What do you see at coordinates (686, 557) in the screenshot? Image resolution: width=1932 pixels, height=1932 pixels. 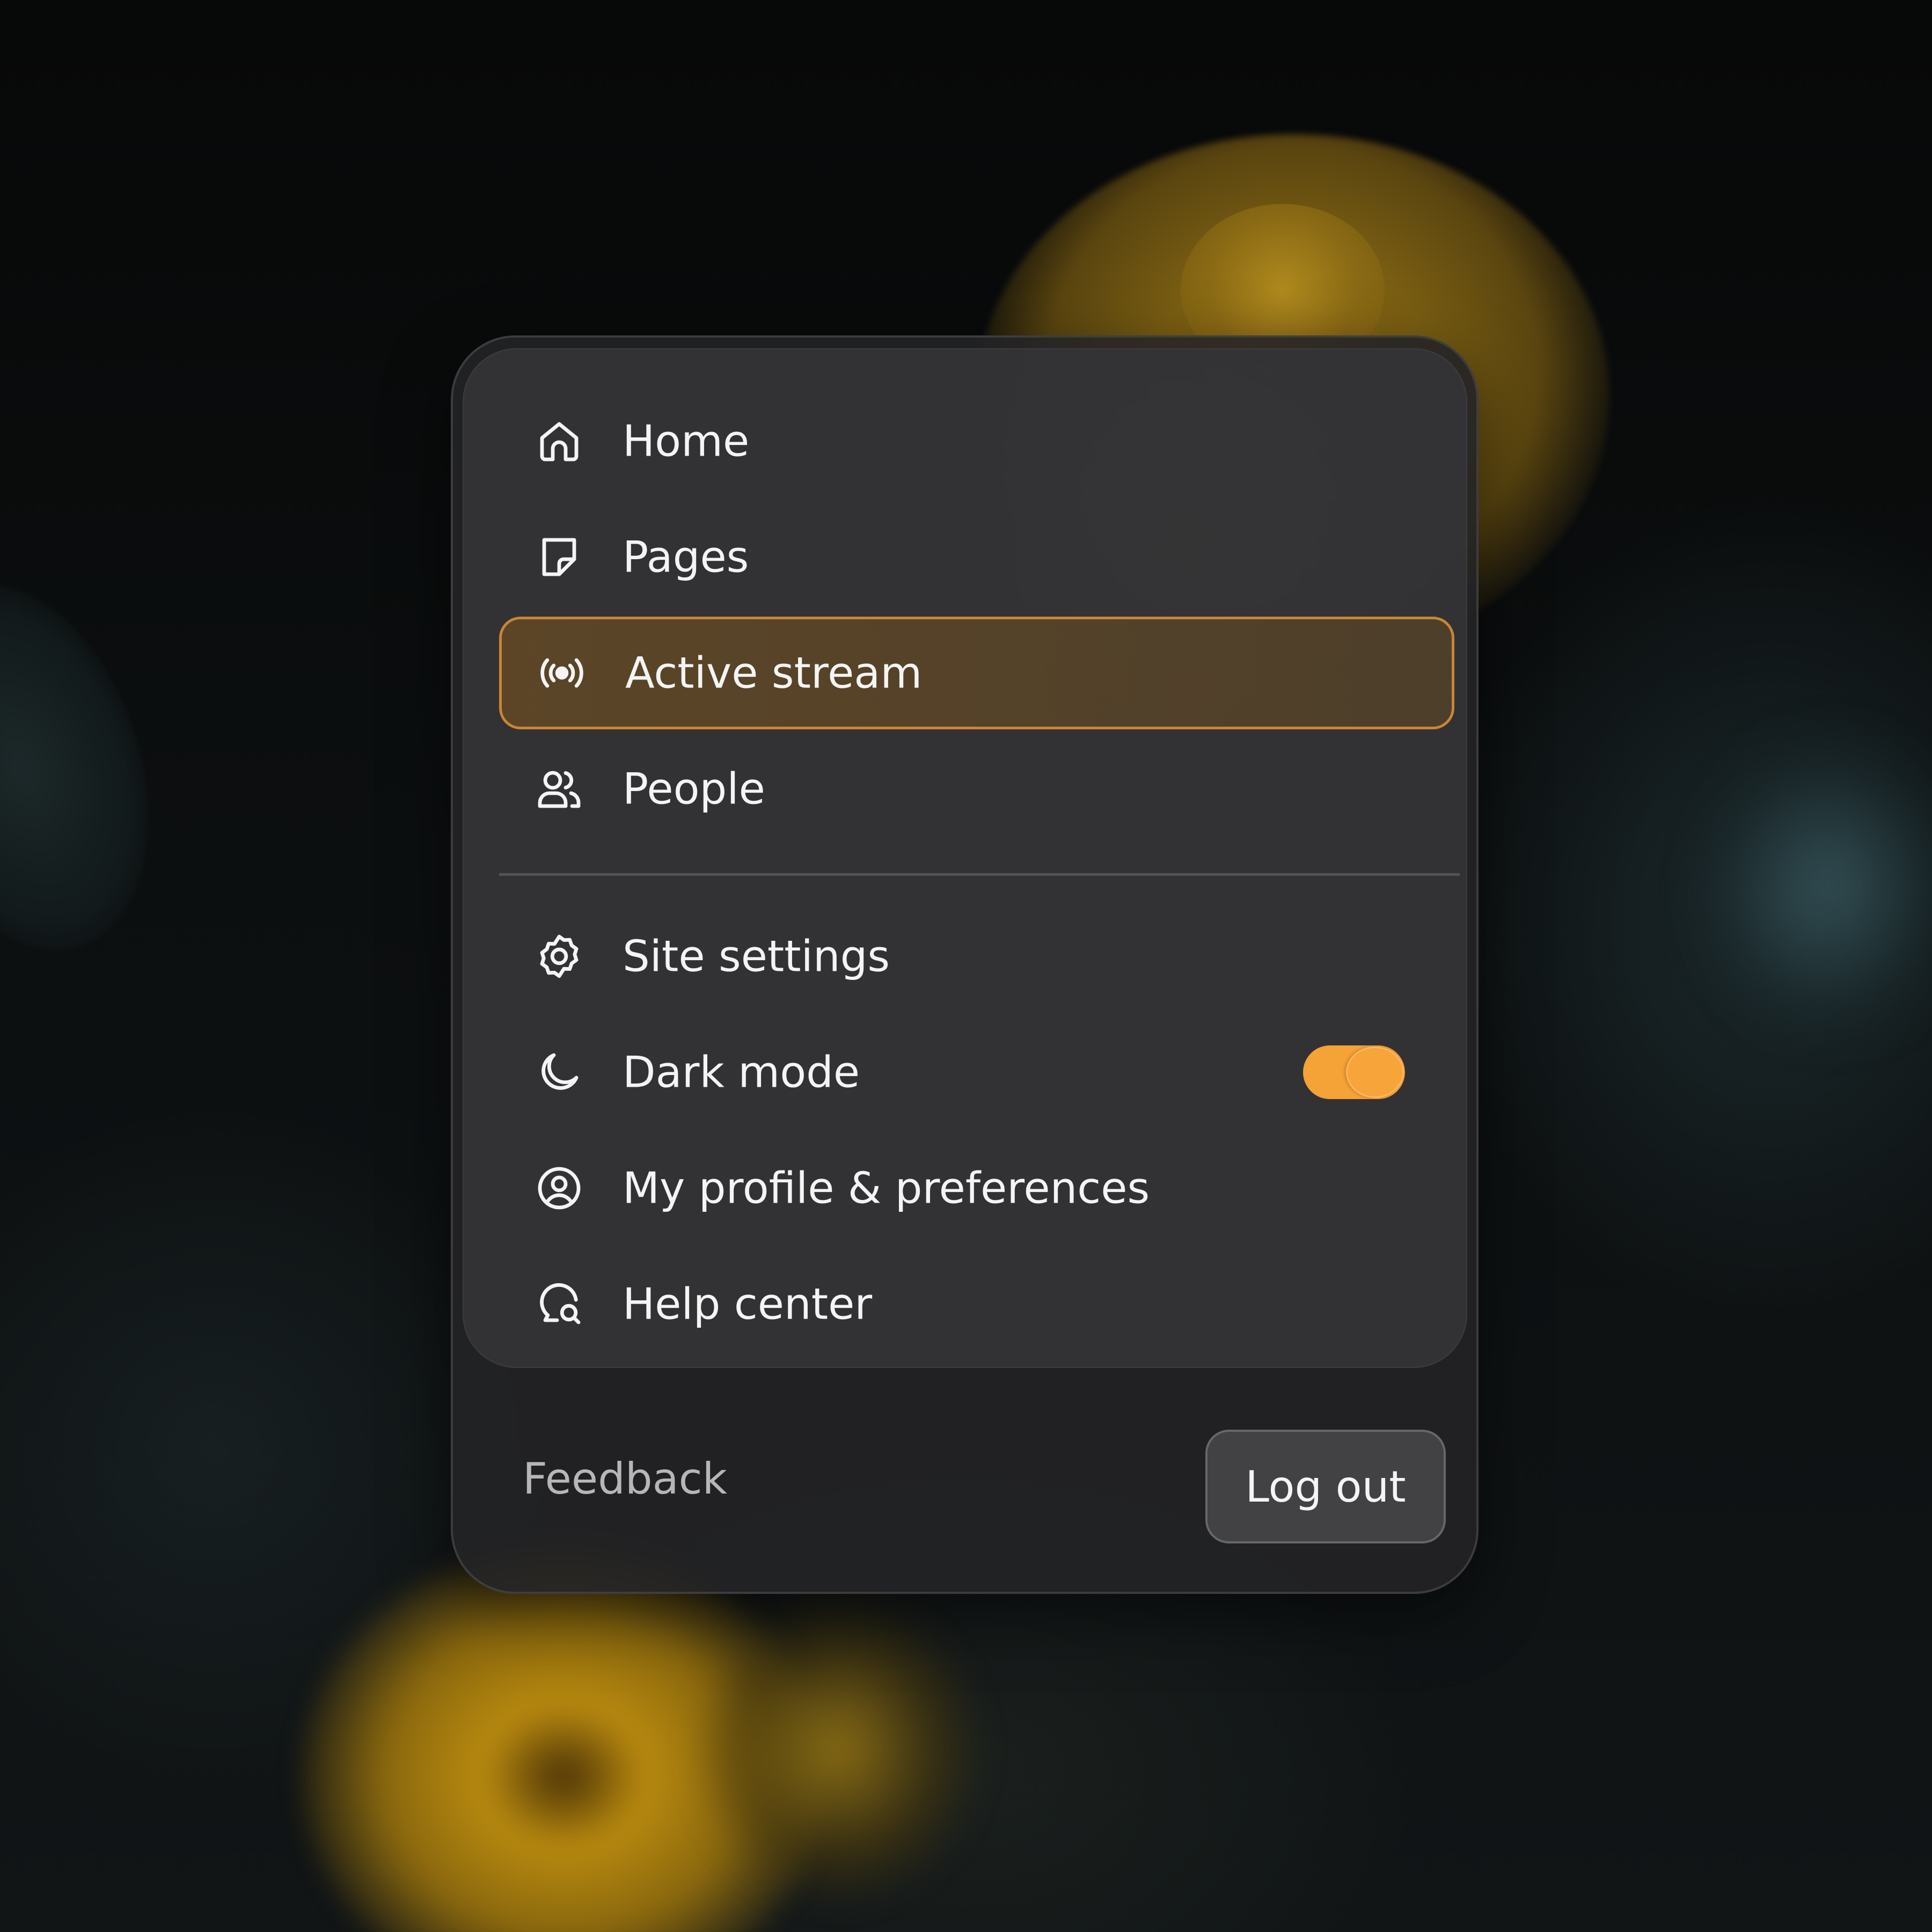 I see `menu-item-label: Pages` at bounding box center [686, 557].